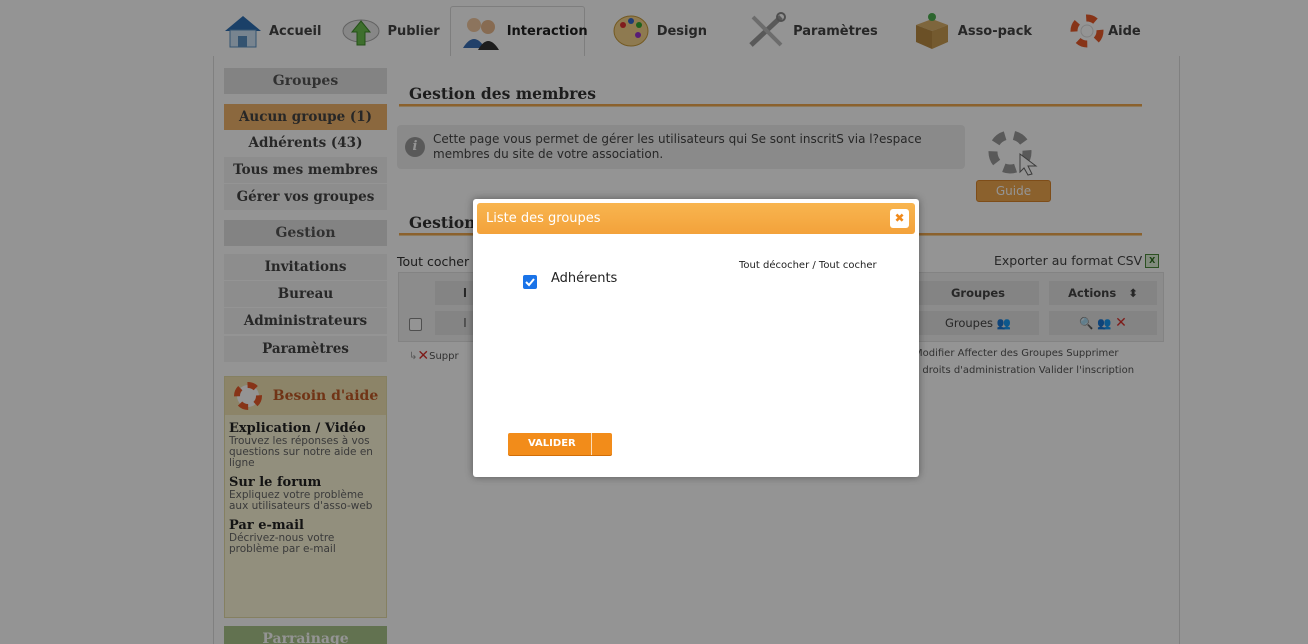 This screenshot has width=1308, height=644. I want to click on group-checkbox-adherents, so click(530, 282).